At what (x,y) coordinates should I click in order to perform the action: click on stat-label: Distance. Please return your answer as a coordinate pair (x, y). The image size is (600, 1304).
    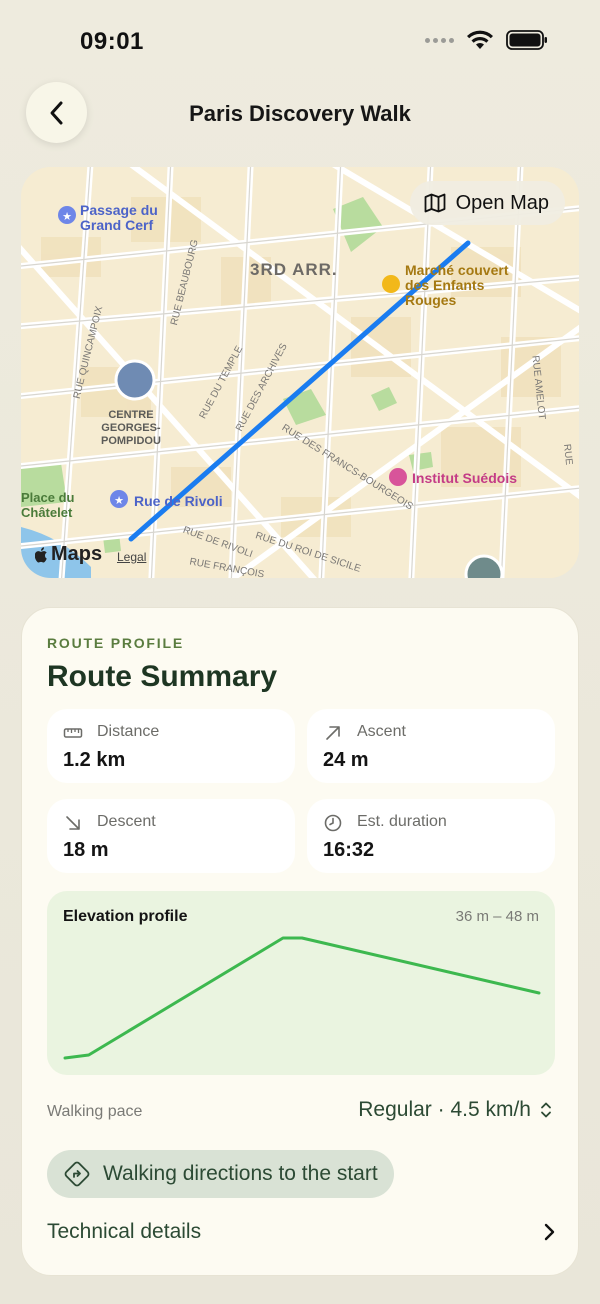
    Looking at the image, I should click on (128, 731).